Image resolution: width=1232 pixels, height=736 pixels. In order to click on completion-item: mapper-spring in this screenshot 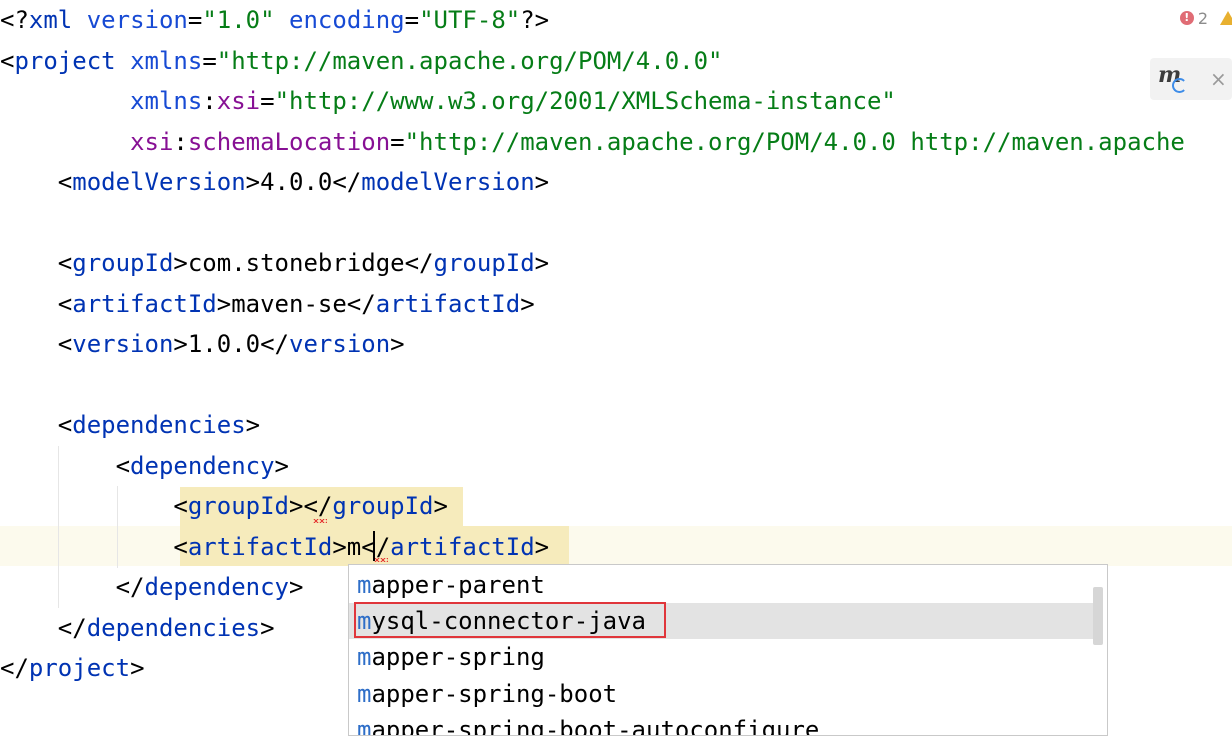, I will do `click(723, 657)`.